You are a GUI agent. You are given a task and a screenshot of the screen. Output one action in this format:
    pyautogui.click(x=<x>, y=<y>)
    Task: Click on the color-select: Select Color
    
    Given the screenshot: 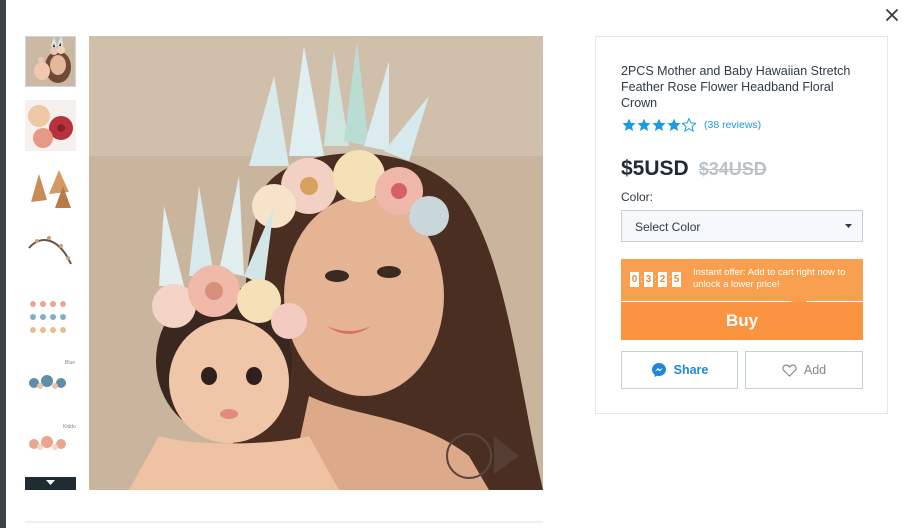 What is the action you would take?
    pyautogui.click(x=742, y=226)
    